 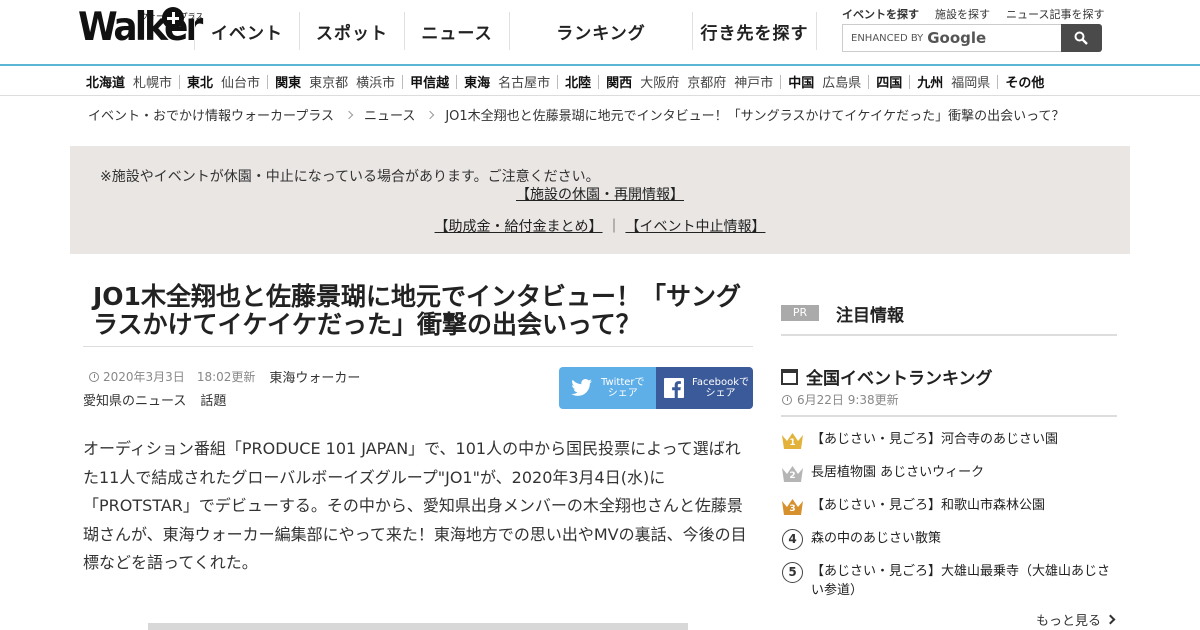 What do you see at coordinates (1055, 14) in the screenshot?
I see `find-news-link: ニュース記事を探す` at bounding box center [1055, 14].